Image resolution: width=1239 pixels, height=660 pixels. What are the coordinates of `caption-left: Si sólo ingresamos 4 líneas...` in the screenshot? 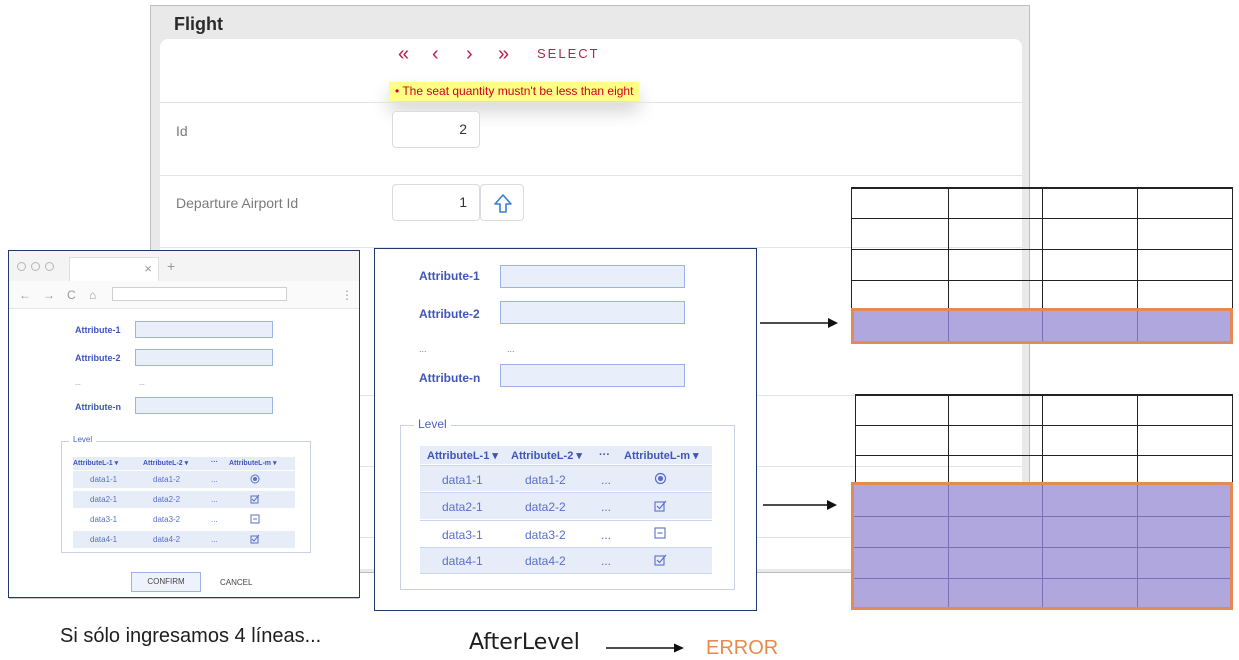 It's located at (191, 636).